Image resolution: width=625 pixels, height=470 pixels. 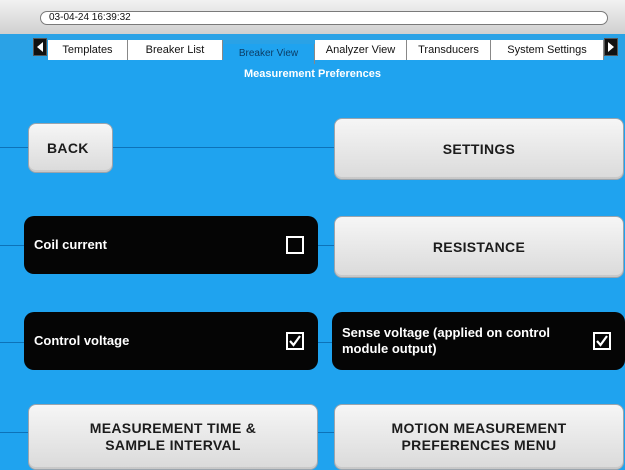 I want to click on motion-measurement-menu-button: MOTION MEASUREMENT PREFERENCES MENU, so click(x=479, y=437).